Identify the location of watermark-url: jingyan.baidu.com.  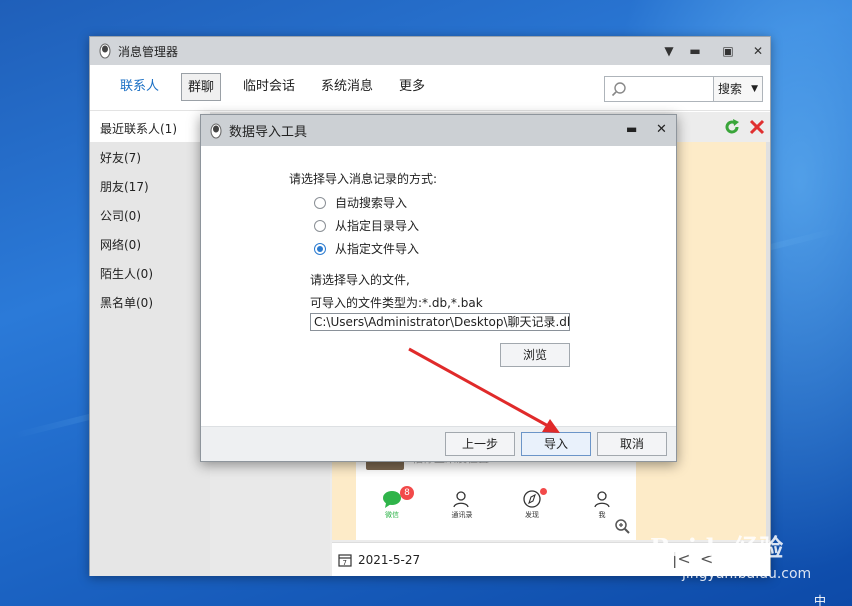
(747, 574).